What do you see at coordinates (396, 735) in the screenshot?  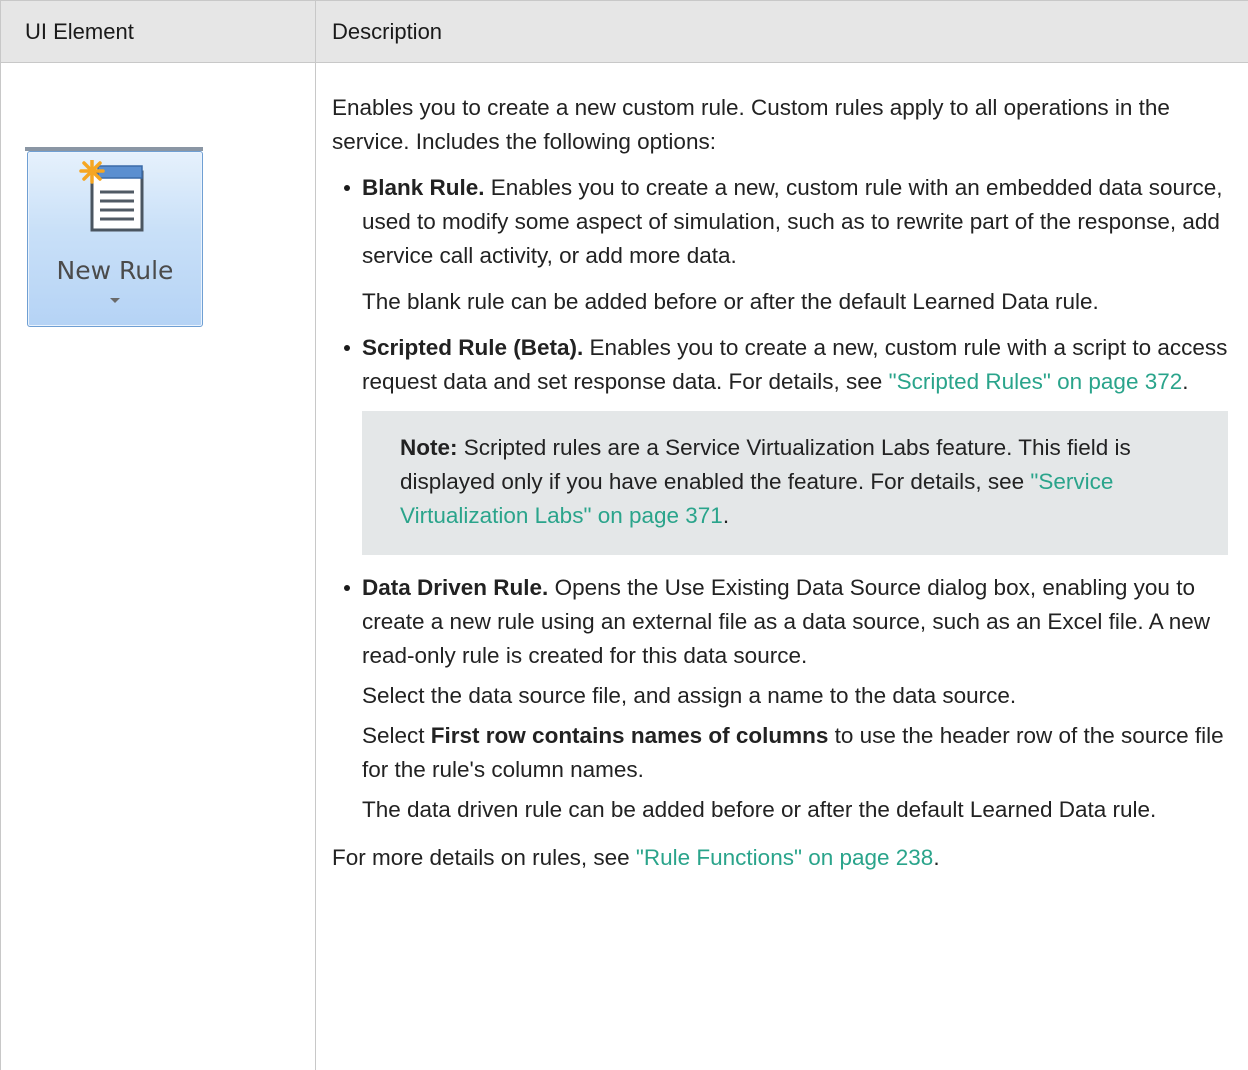 I see `select-prefix: Select` at bounding box center [396, 735].